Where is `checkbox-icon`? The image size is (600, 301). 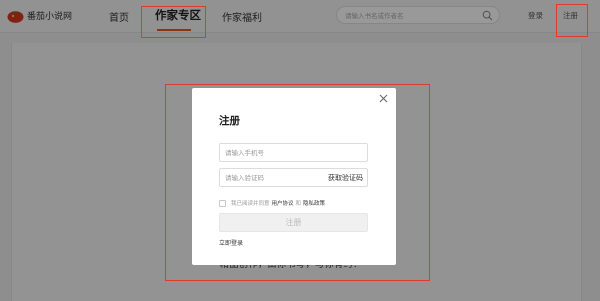
checkbox-icon is located at coordinates (222, 203).